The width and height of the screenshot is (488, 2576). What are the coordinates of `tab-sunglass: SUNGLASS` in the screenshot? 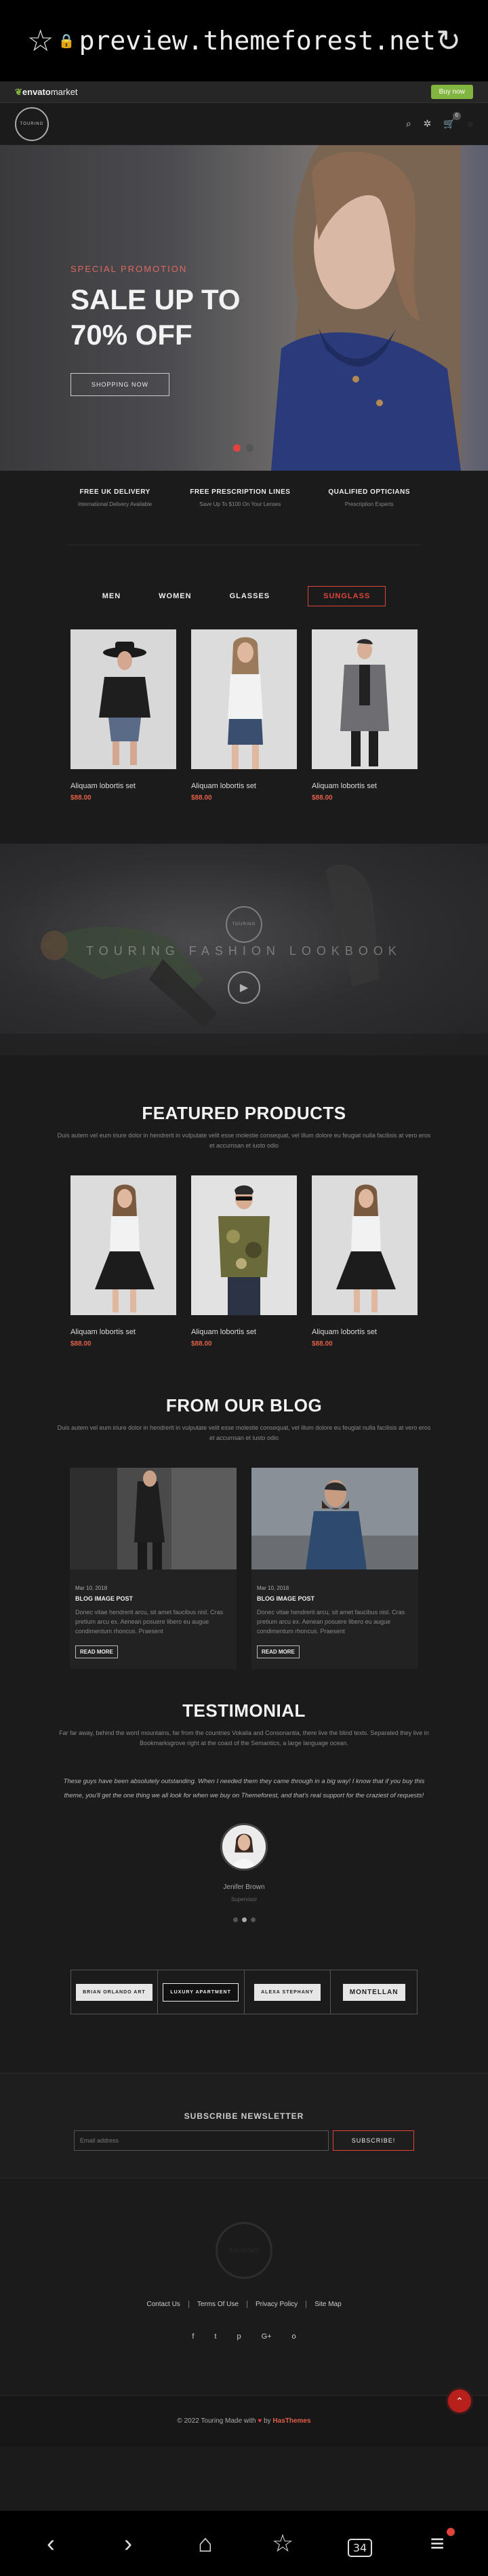 It's located at (347, 596).